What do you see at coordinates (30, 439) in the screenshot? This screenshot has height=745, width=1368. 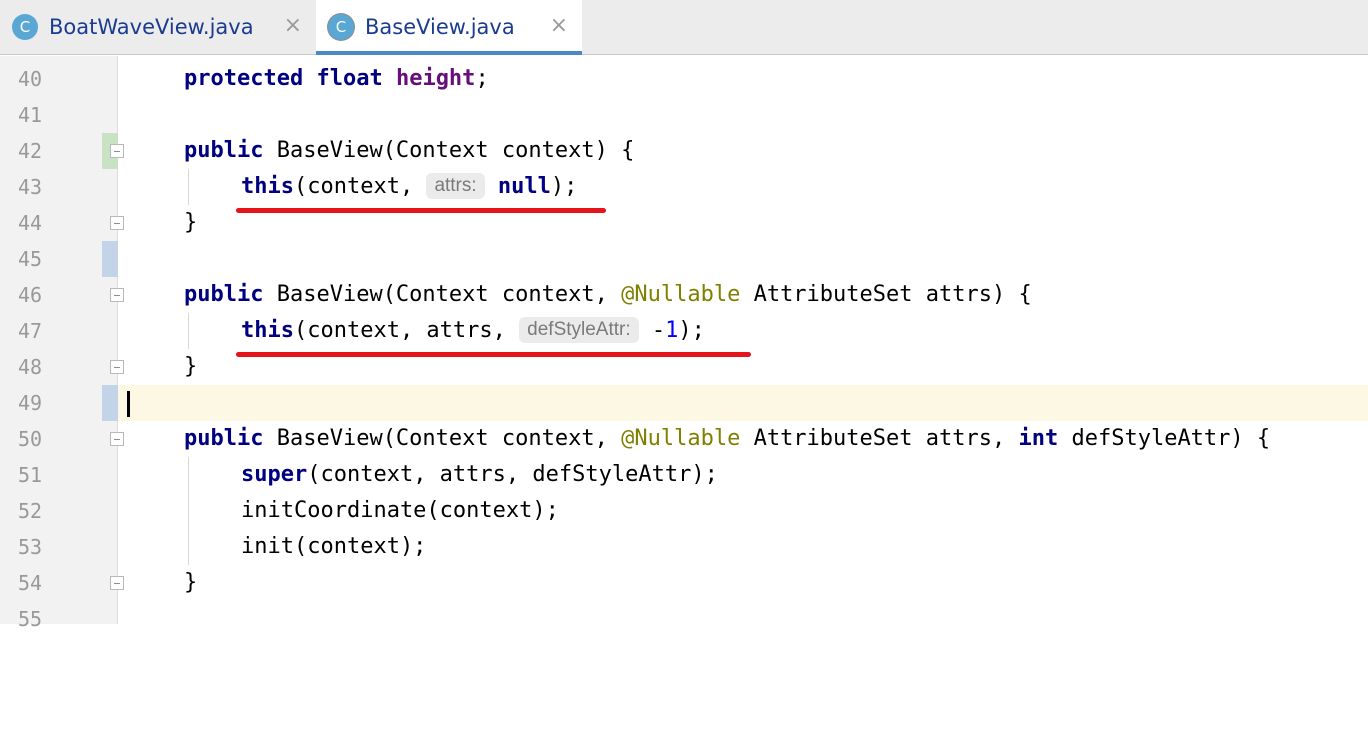 I see `line-number: 50` at bounding box center [30, 439].